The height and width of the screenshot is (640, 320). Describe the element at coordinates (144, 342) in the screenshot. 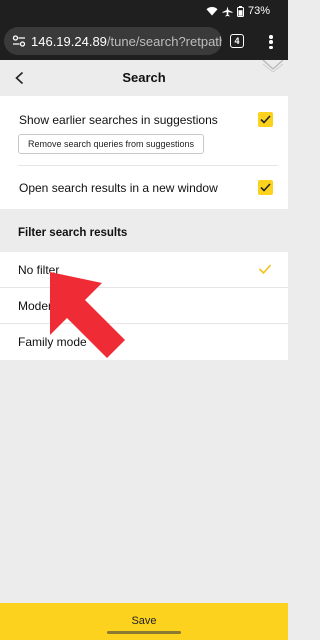

I see `filter-option-family-mode: Family mode` at that location.